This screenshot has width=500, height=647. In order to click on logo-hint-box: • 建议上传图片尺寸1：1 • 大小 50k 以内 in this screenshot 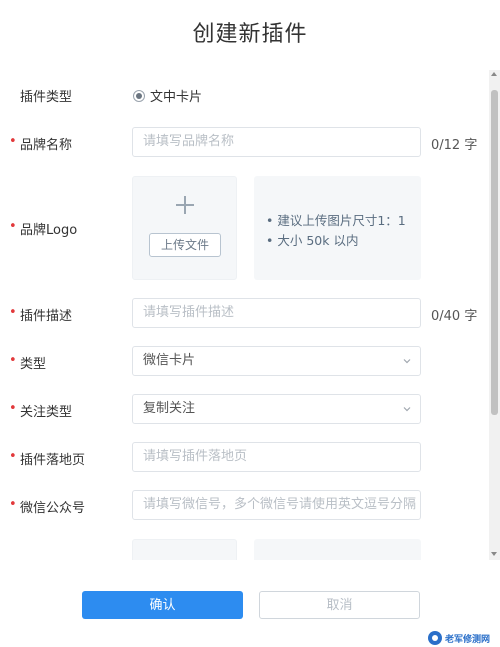, I will do `click(337, 228)`.